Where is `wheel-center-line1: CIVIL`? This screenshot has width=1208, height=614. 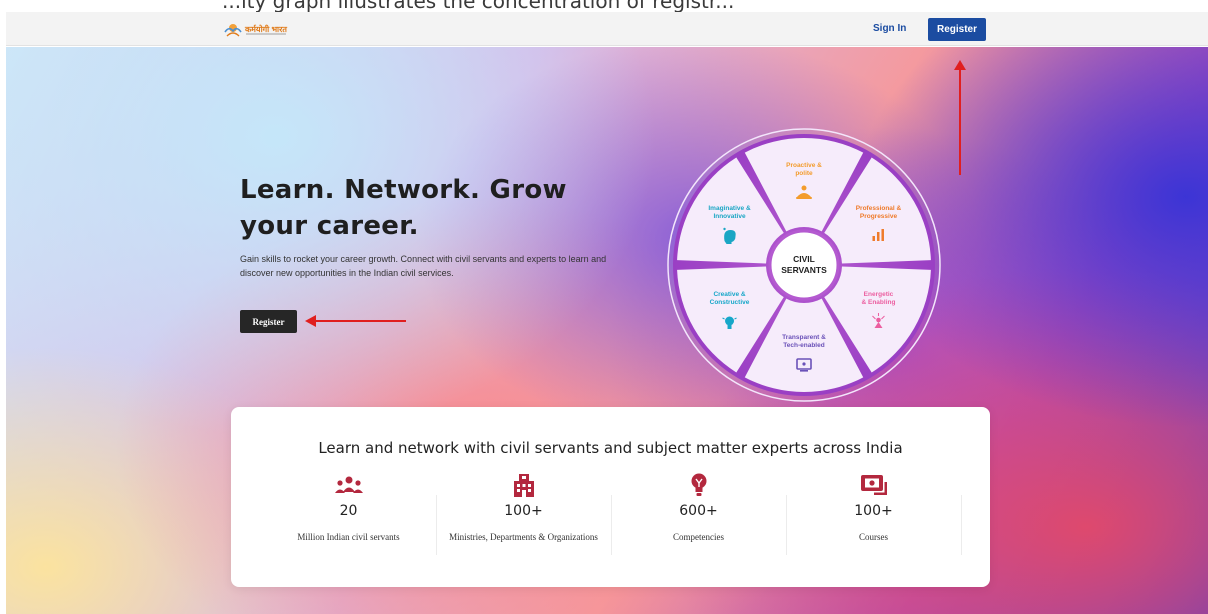 wheel-center-line1: CIVIL is located at coordinates (804, 259).